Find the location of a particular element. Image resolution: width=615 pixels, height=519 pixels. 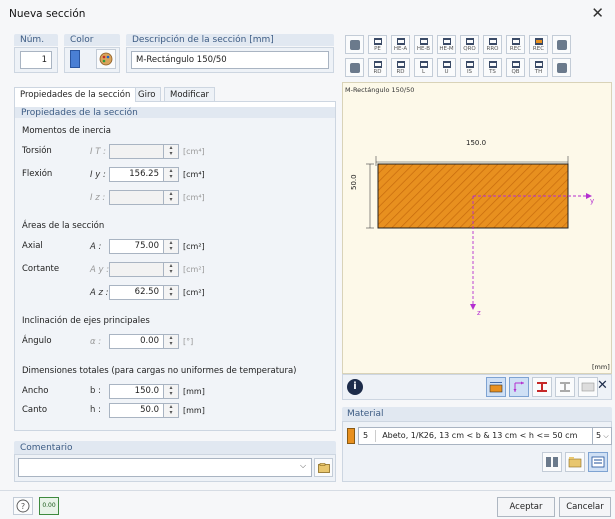

close-icon: ✕ is located at coordinates (597, 13).